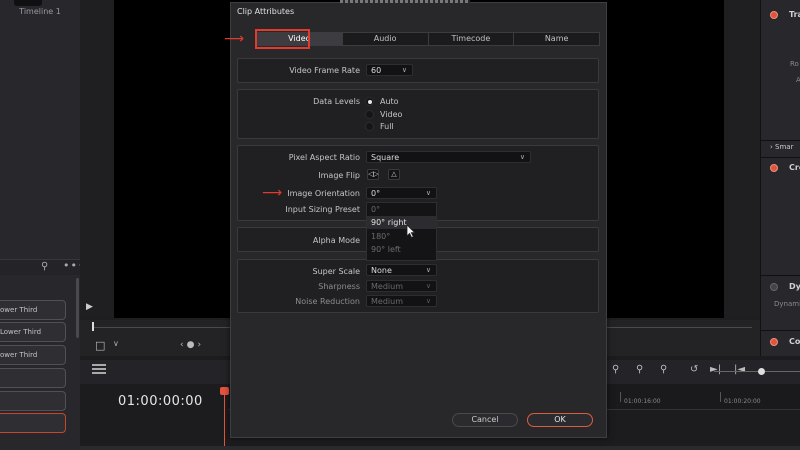 The width and height of the screenshot is (800, 450). What do you see at coordinates (33, 423) in the screenshot?
I see `effect-item-selected` at bounding box center [33, 423].